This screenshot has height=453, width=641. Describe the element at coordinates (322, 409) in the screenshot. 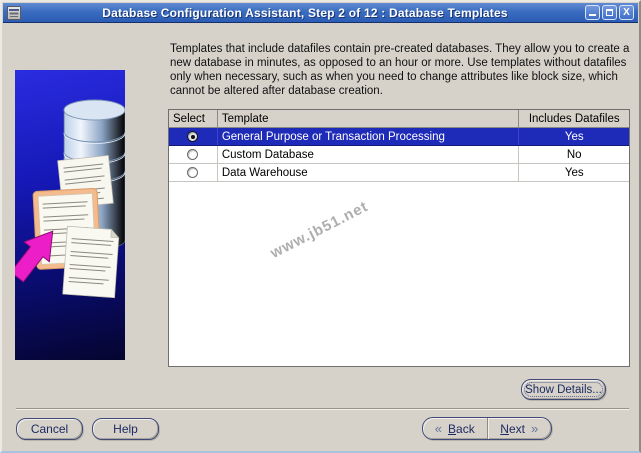

I see `footer-separator` at that location.